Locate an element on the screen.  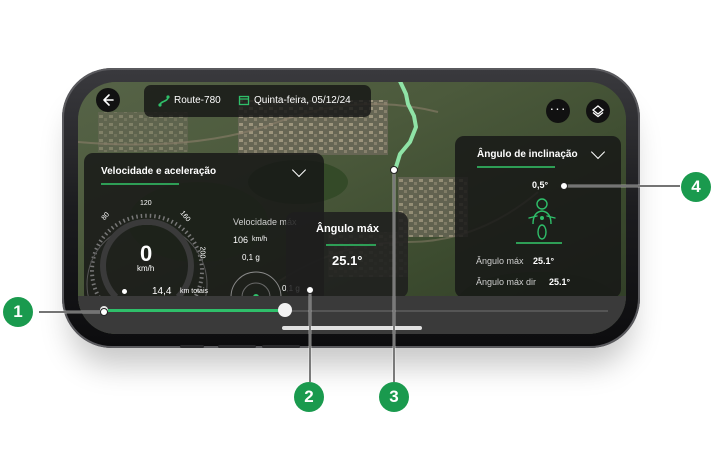
callout-badge-1: 1 is located at coordinates (18, 312).